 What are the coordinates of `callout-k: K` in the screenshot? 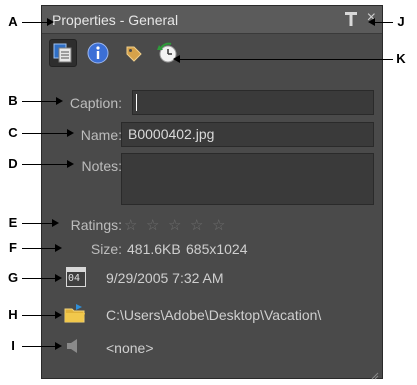 It's located at (401, 58).